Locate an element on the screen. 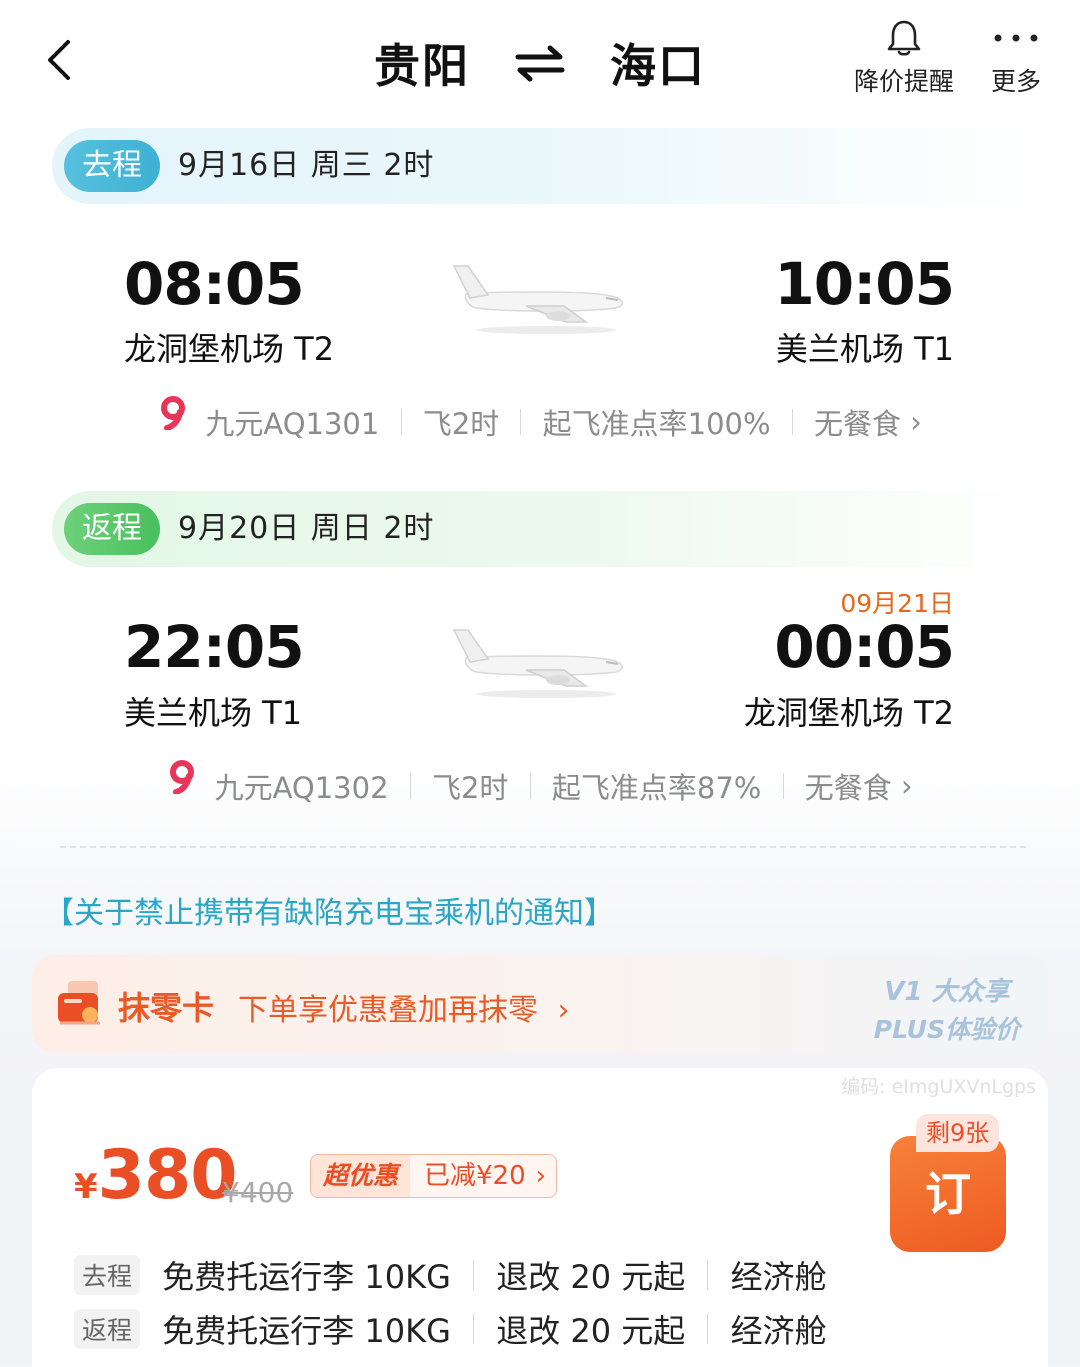  origin-city: 贵阳 is located at coordinates (421, 66).